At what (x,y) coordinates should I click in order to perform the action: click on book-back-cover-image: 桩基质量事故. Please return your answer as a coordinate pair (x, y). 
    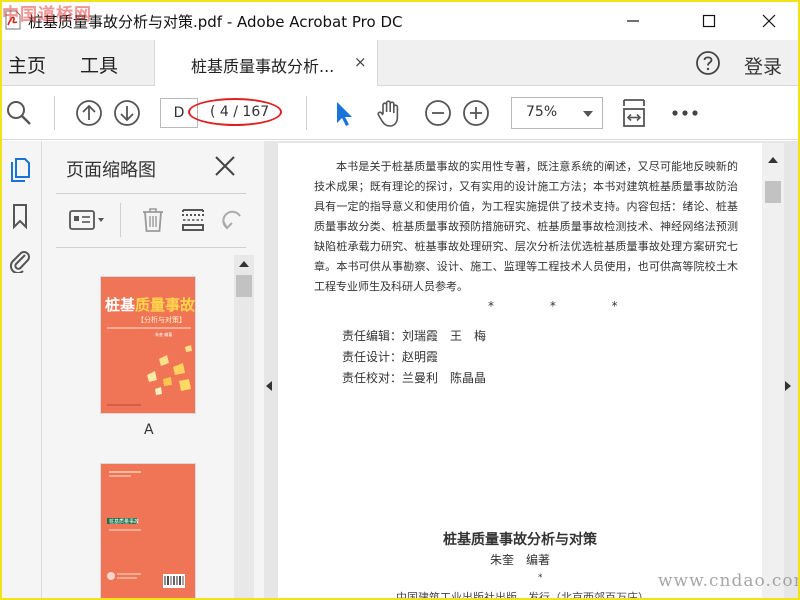
    Looking at the image, I should click on (148, 531).